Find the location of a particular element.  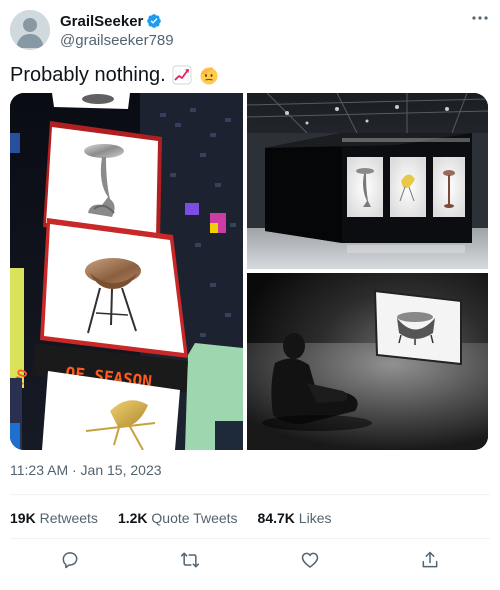

quote-tweets-stat: 1.2K Quote Tweets is located at coordinates (178, 518).